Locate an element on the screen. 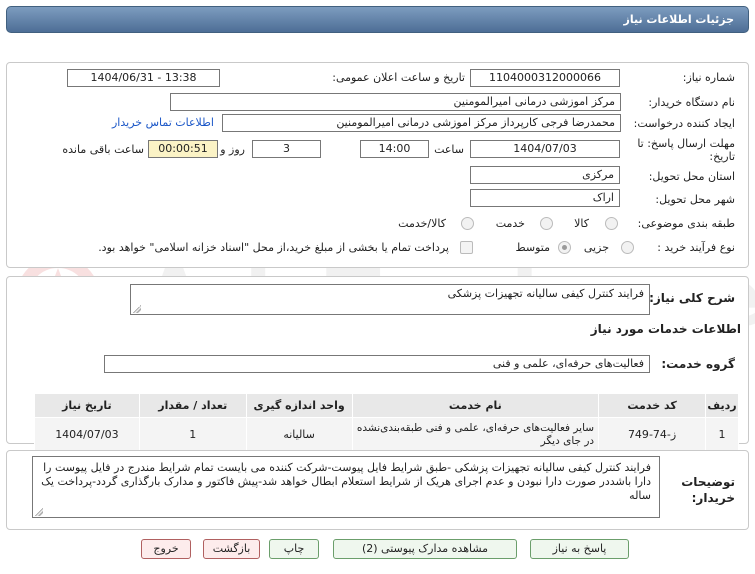 The height and width of the screenshot is (574, 755). col-need-date: تاریخ نیاز is located at coordinates (87, 405).